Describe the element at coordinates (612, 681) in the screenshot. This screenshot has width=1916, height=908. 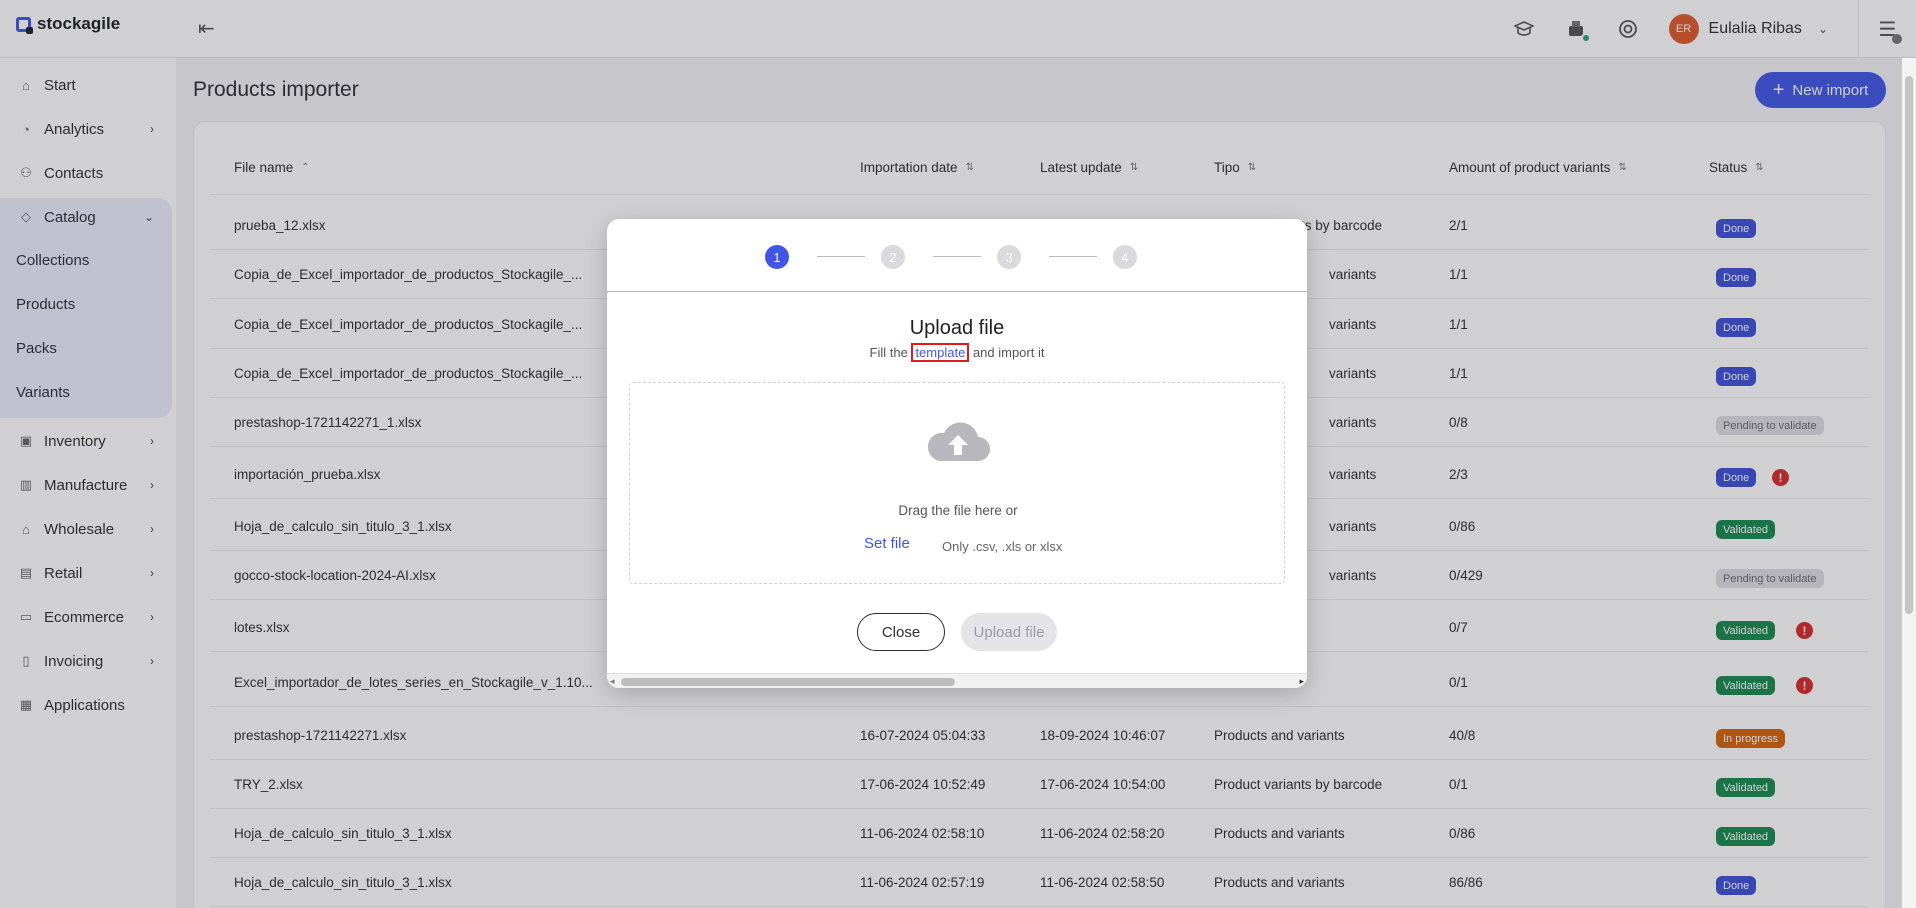
I see `scroll-left-icon: ◂` at that location.